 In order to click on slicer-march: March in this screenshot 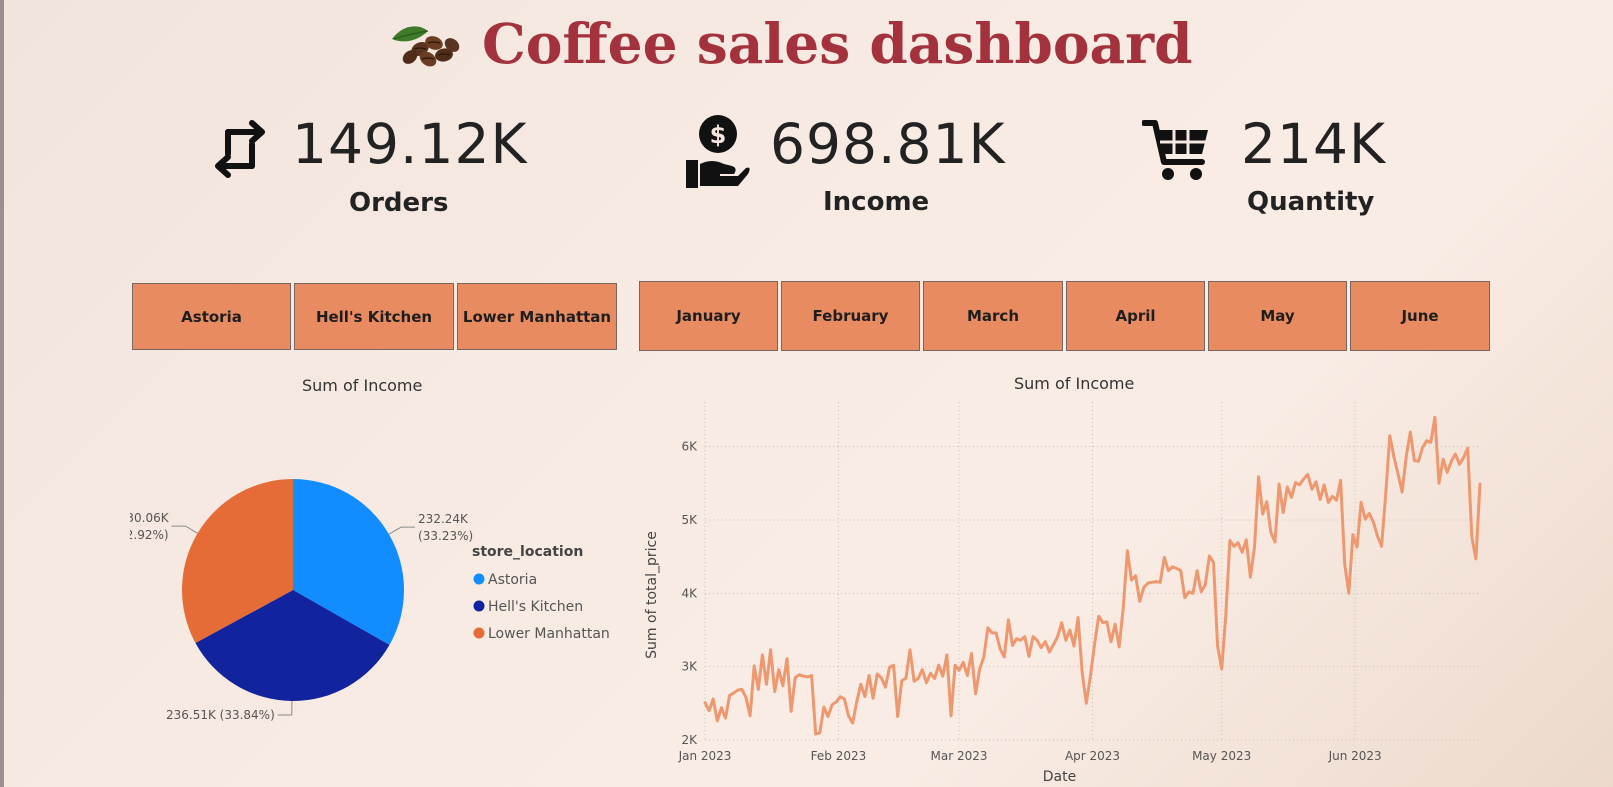, I will do `click(993, 316)`.